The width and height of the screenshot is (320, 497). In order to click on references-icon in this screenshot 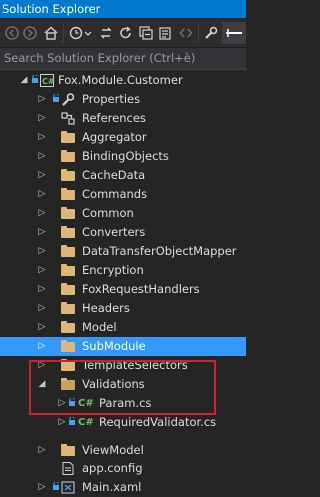, I will do `click(68, 118)`.